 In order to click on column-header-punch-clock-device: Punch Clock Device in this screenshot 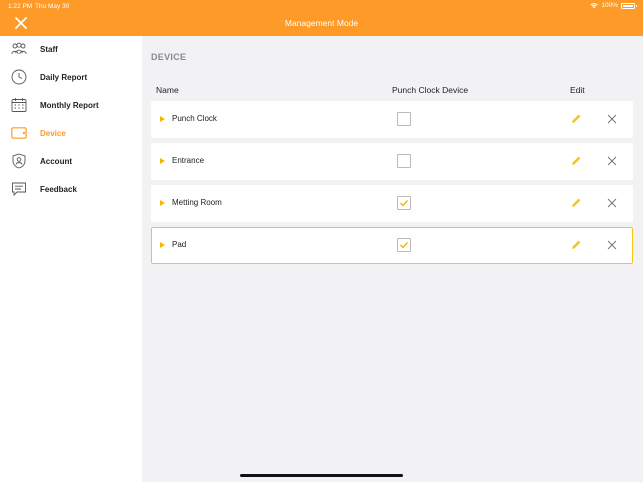, I will do `click(430, 90)`.